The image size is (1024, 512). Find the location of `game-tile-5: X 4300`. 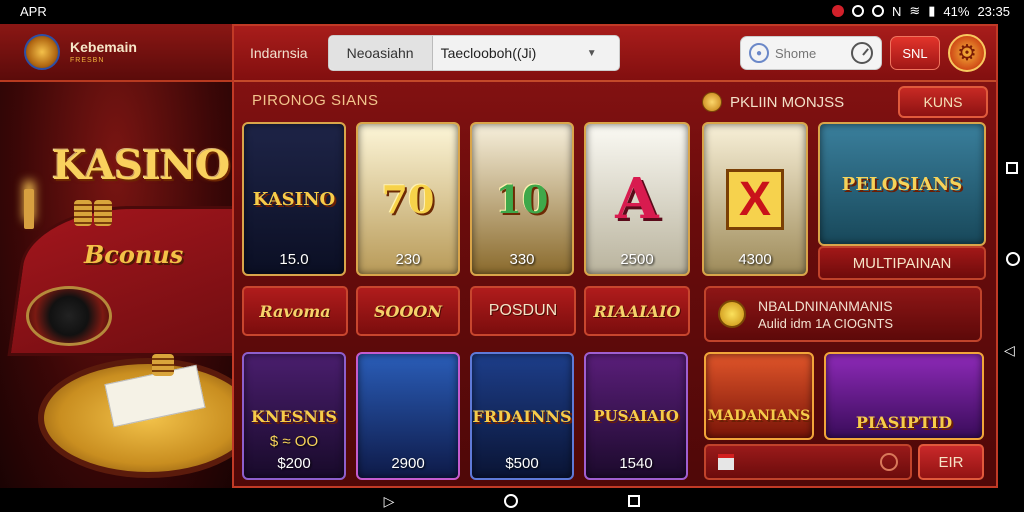

game-tile-5: X 4300 is located at coordinates (755, 199).